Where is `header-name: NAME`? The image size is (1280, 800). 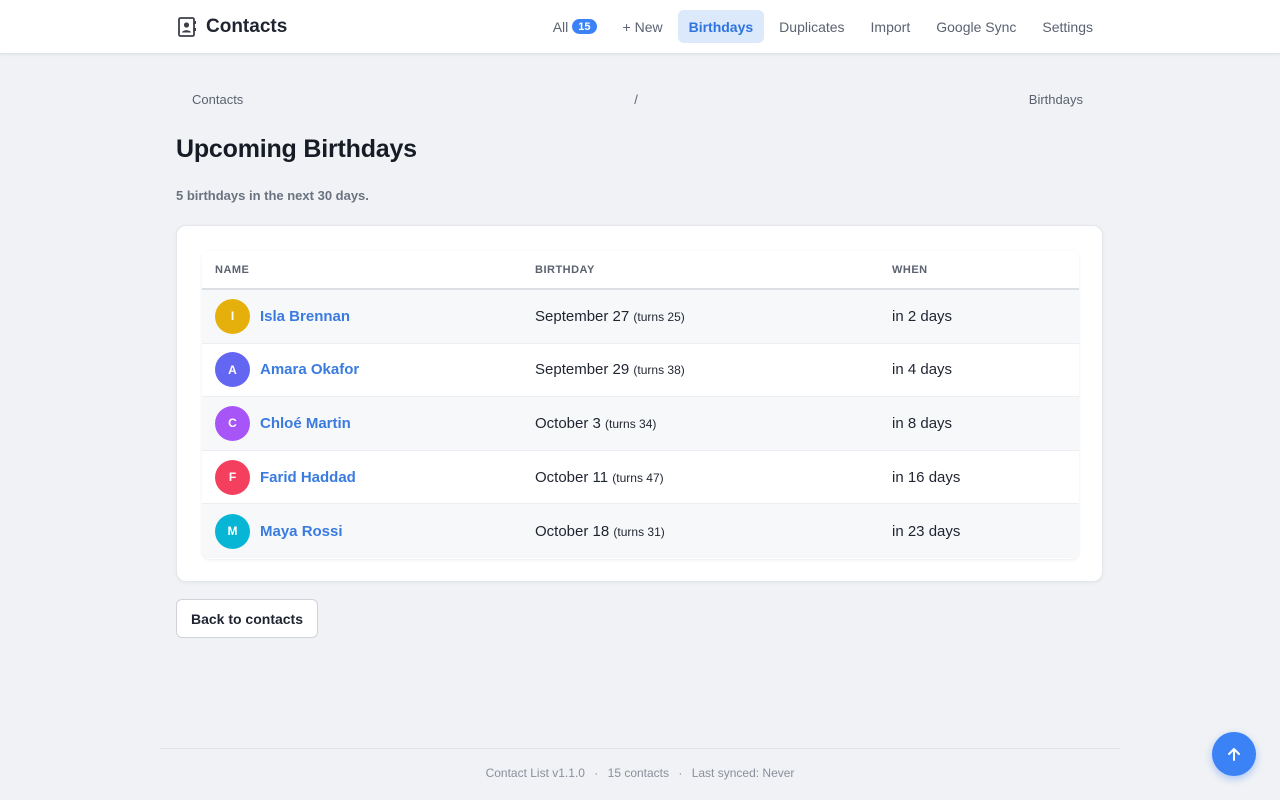 header-name: NAME is located at coordinates (232, 269).